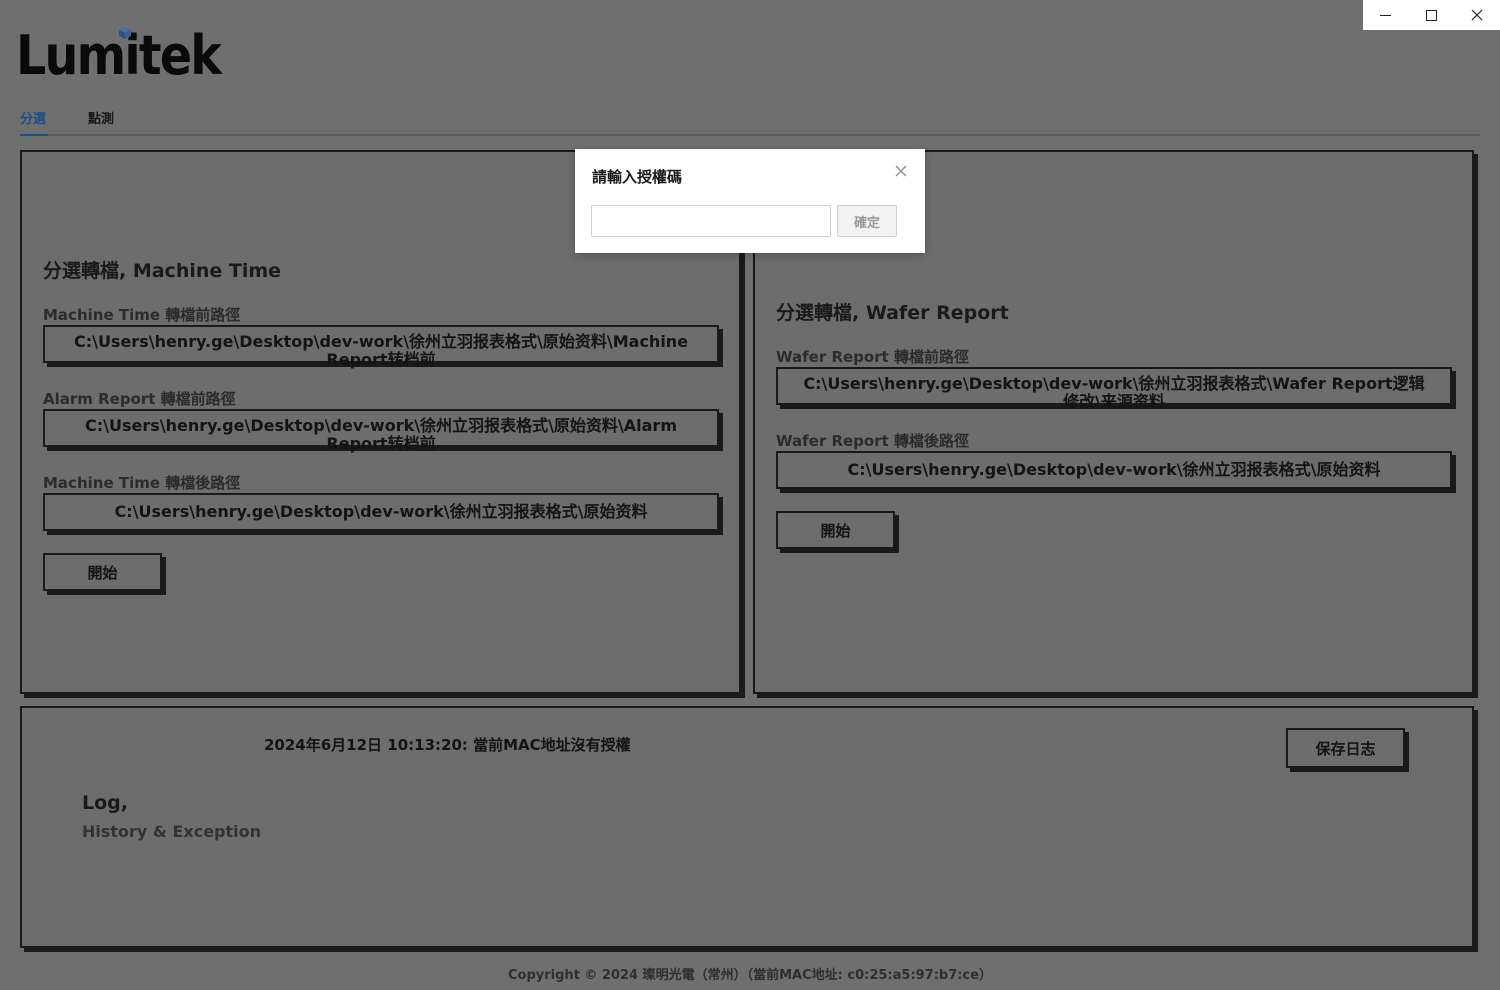 This screenshot has width=1500, height=990. I want to click on tab-sorting: 分選, so click(33, 117).